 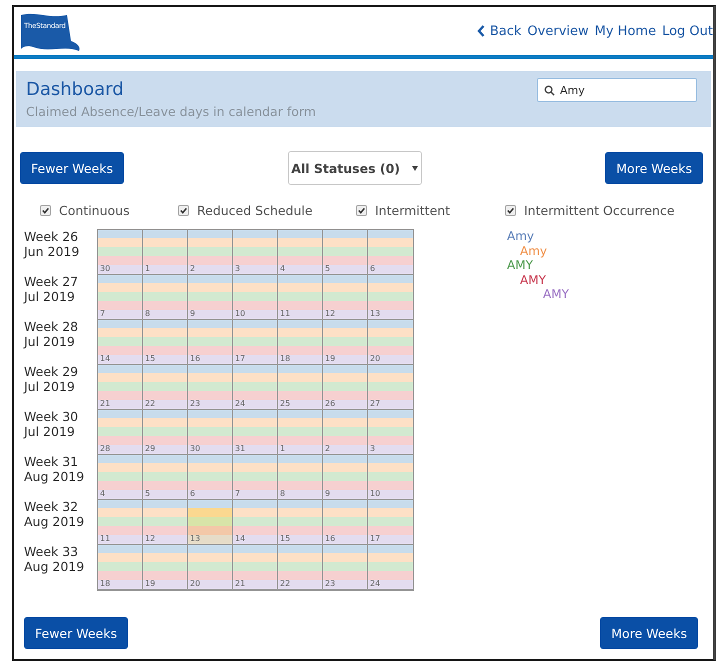 What do you see at coordinates (300, 387) in the screenshot?
I see `day-cell: 25` at bounding box center [300, 387].